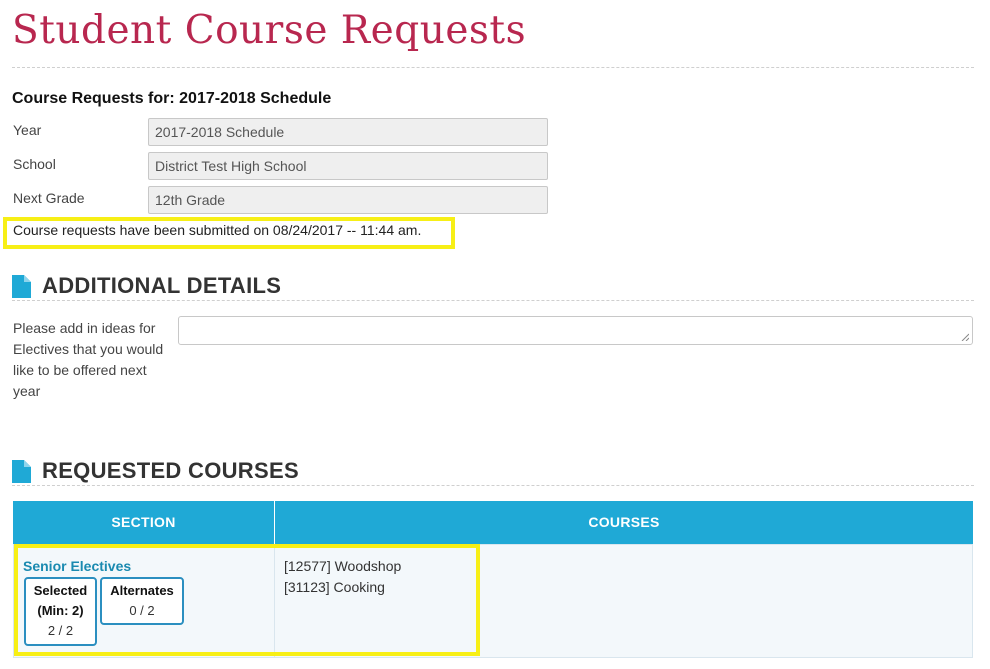 Image resolution: width=990 pixels, height=669 pixels. What do you see at coordinates (172, 98) in the screenshot?
I see `course-requests-heading: Course Requests for: 2017-2018 Schedule` at bounding box center [172, 98].